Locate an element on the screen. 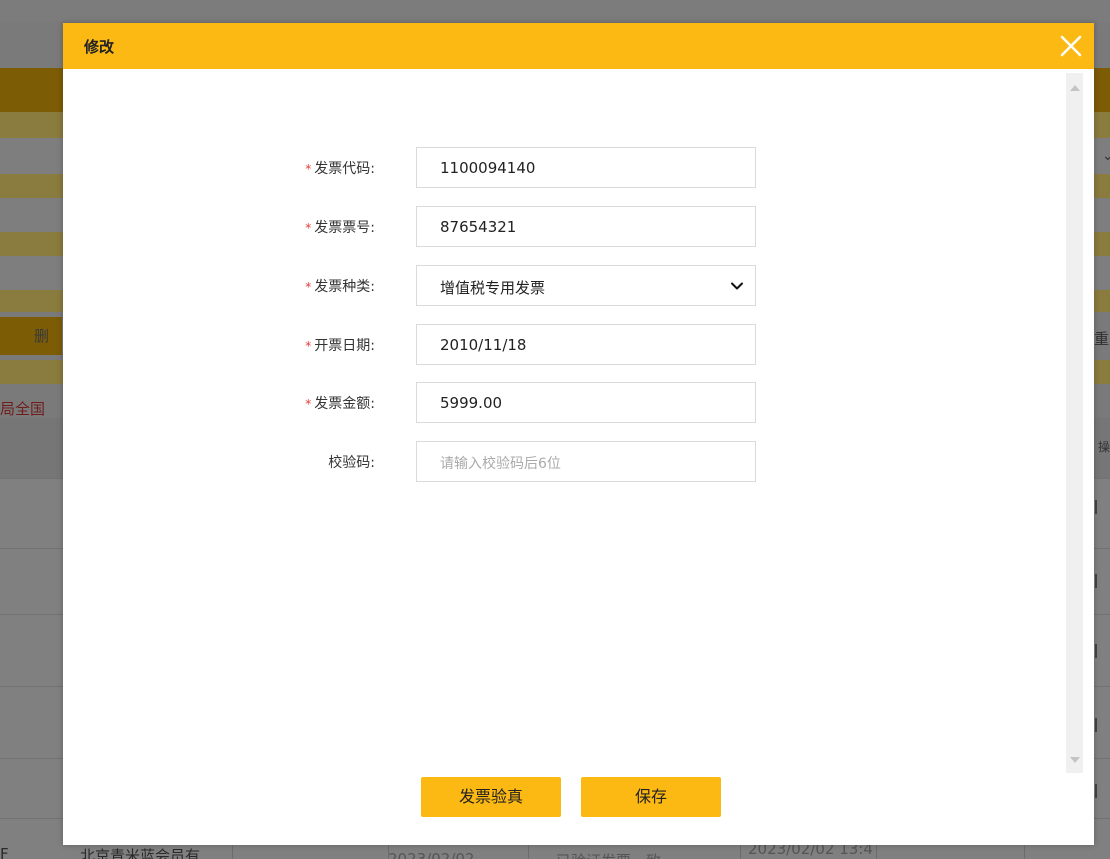 The width and height of the screenshot is (1110, 859). delete-button: 删除 is located at coordinates (31, 336).